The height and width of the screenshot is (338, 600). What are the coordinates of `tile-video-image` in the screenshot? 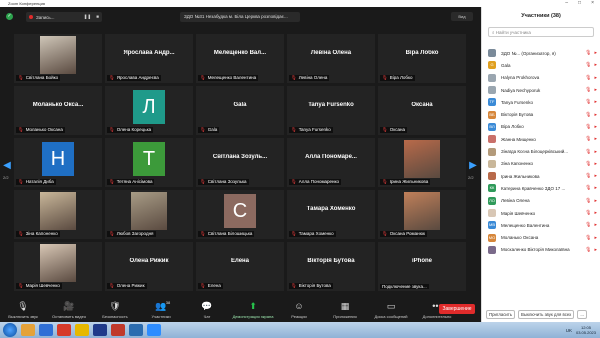 It's located at (58, 211).